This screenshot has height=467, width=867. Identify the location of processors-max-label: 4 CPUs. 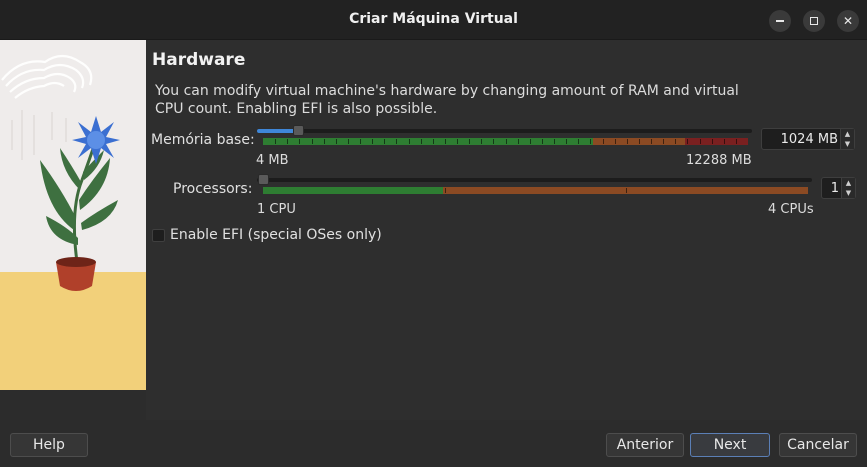
(791, 209).